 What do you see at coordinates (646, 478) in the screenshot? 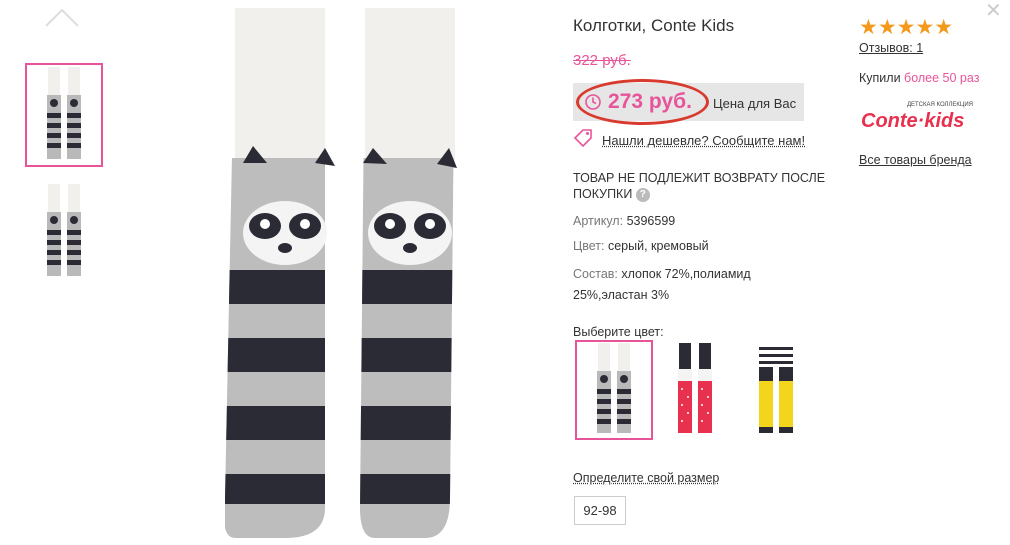
I see `size-guide-link: Определите свой размер` at bounding box center [646, 478].